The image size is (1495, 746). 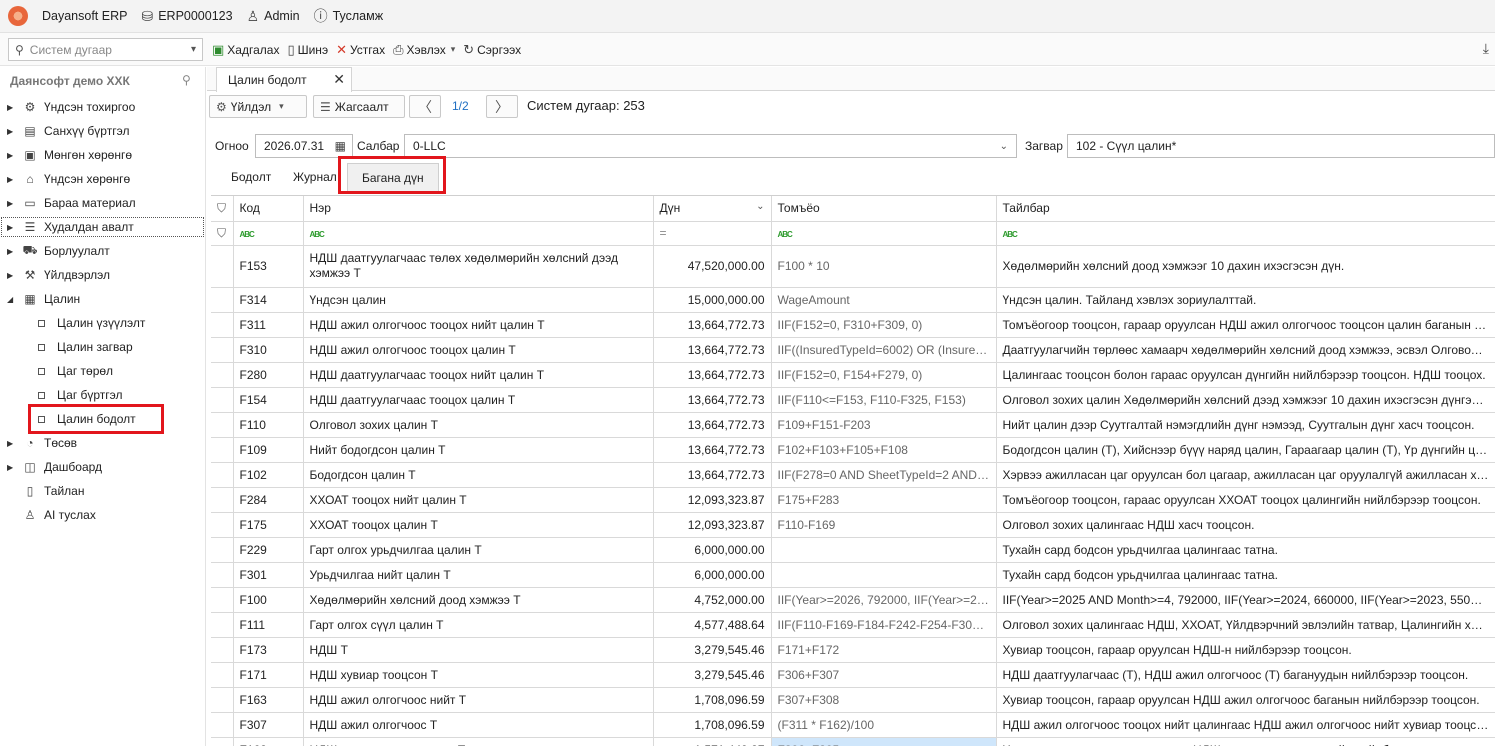 I want to click on filter-cell-formula: ABC, so click(x=884, y=233).